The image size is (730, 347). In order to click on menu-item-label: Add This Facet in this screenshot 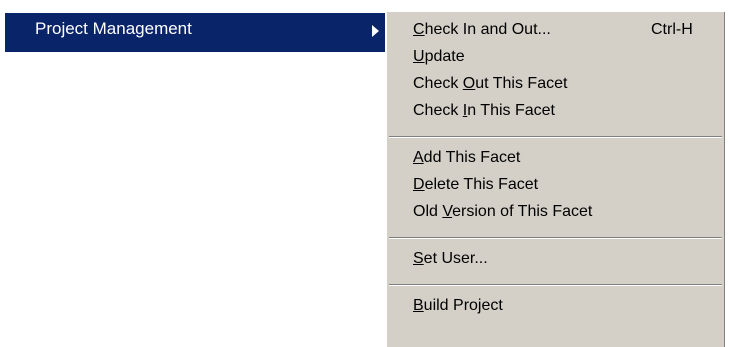, I will do `click(467, 157)`.